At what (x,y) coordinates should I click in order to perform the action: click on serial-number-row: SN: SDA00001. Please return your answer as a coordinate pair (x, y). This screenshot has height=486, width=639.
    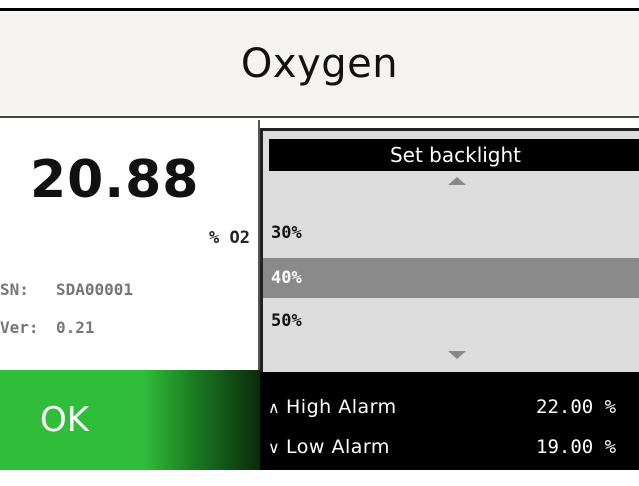
    Looking at the image, I should click on (66, 289).